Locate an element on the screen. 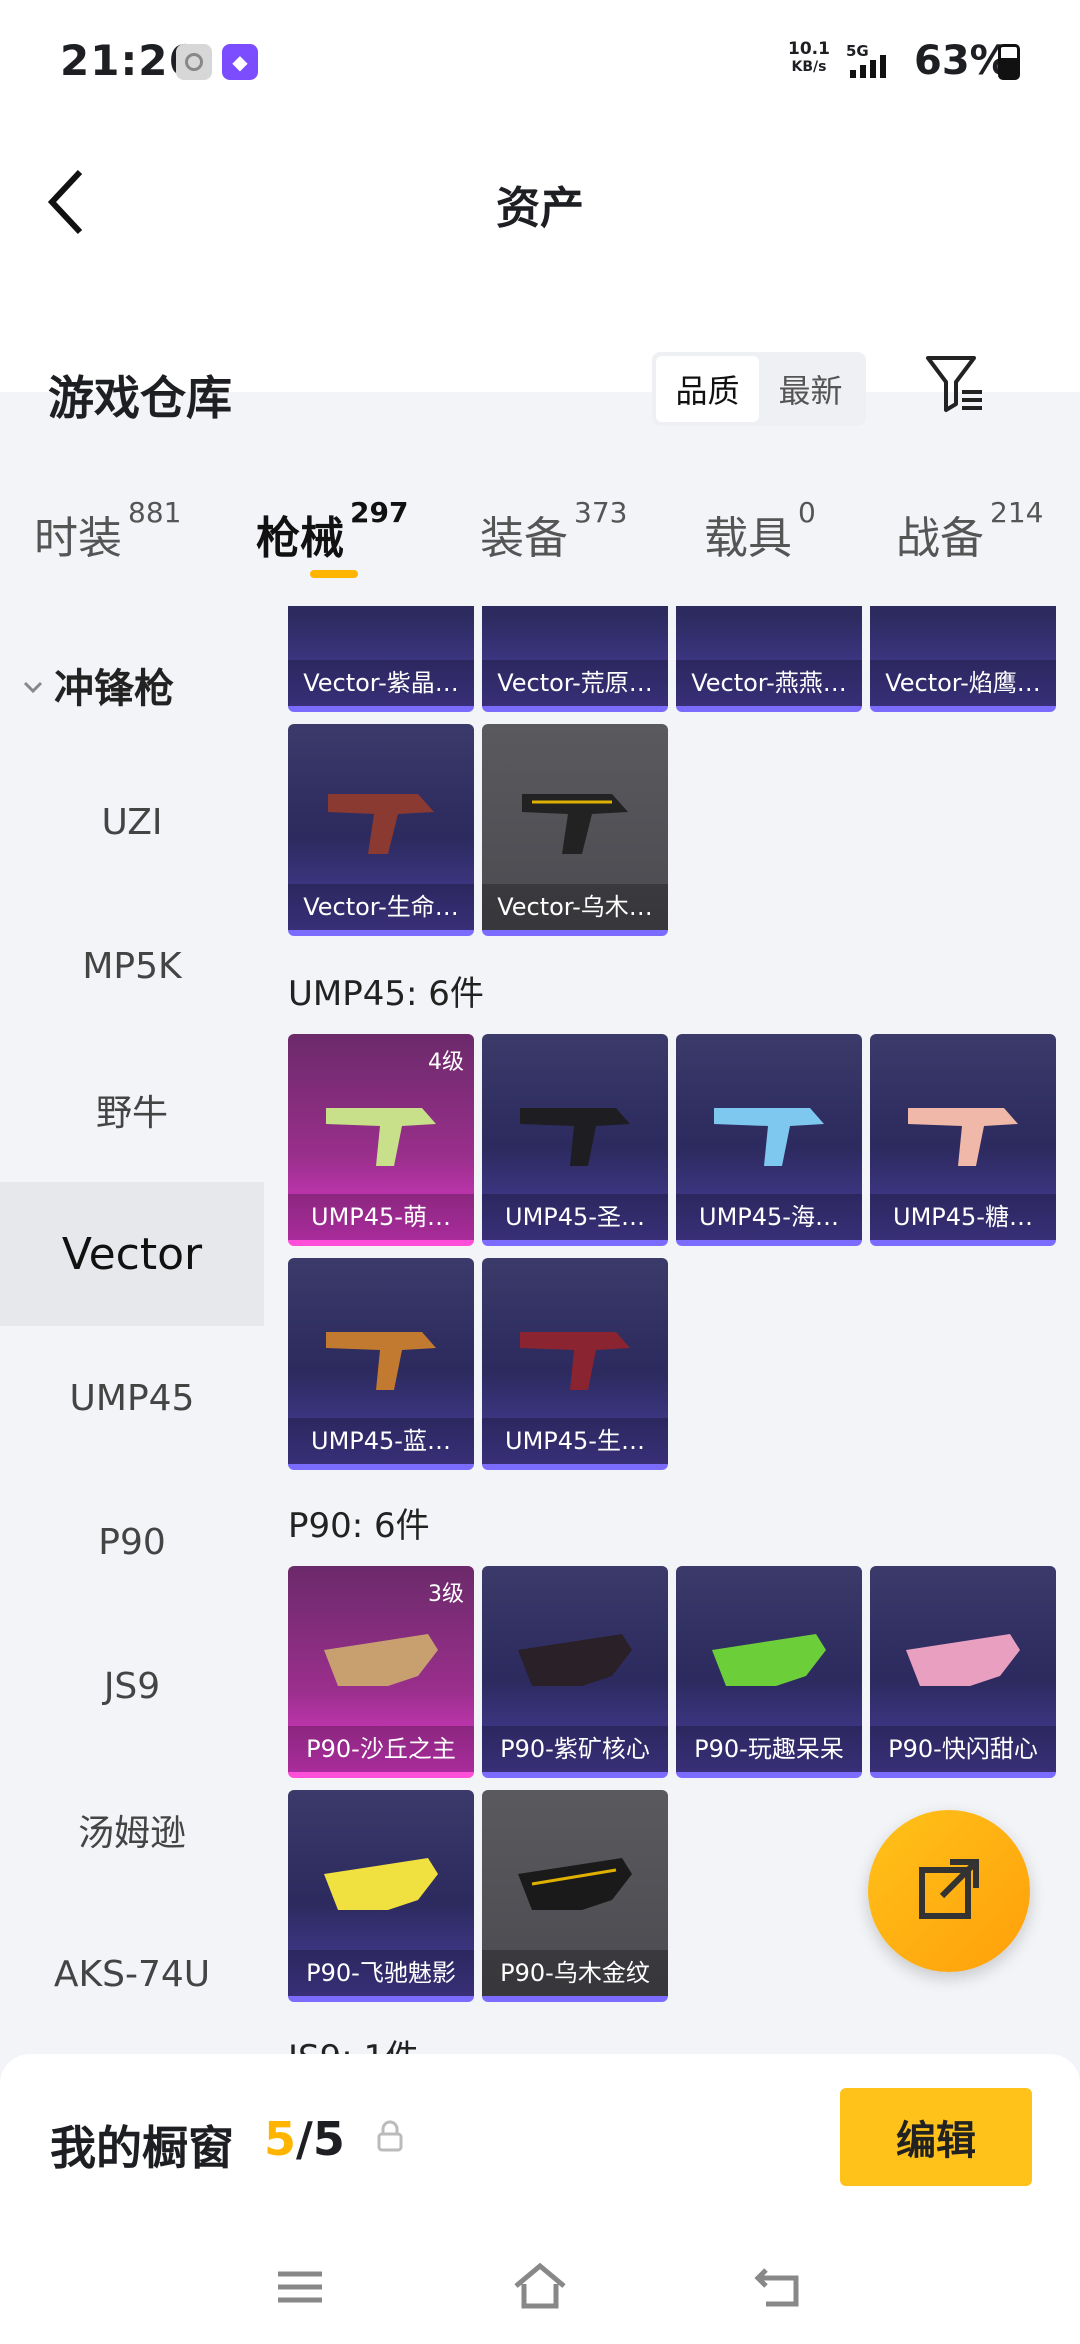  skin-card: P90-飞驰魅影 is located at coordinates (381, 1896).